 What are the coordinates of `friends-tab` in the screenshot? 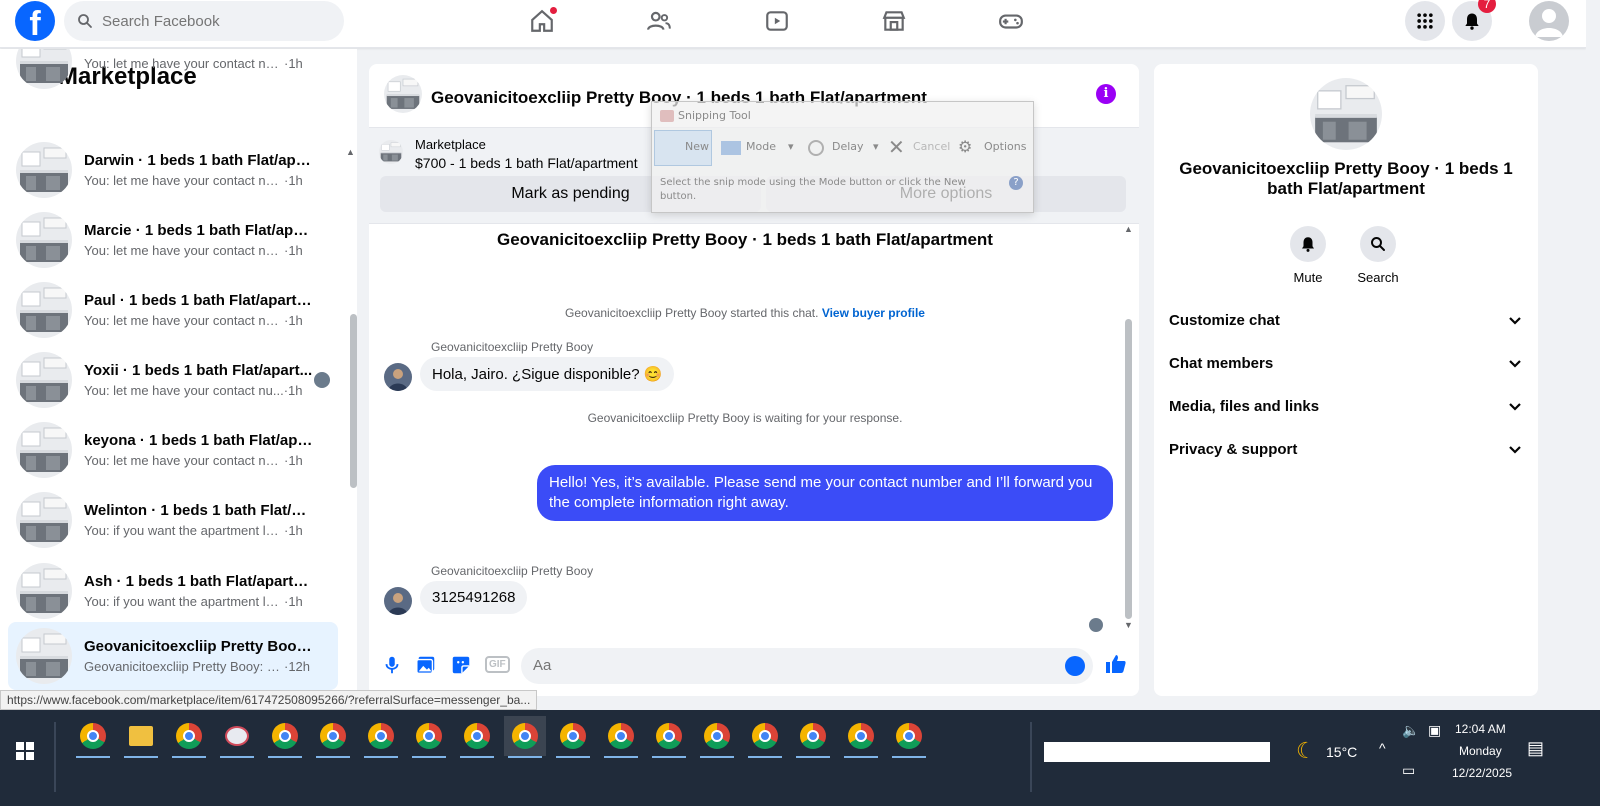 It's located at (659, 21).